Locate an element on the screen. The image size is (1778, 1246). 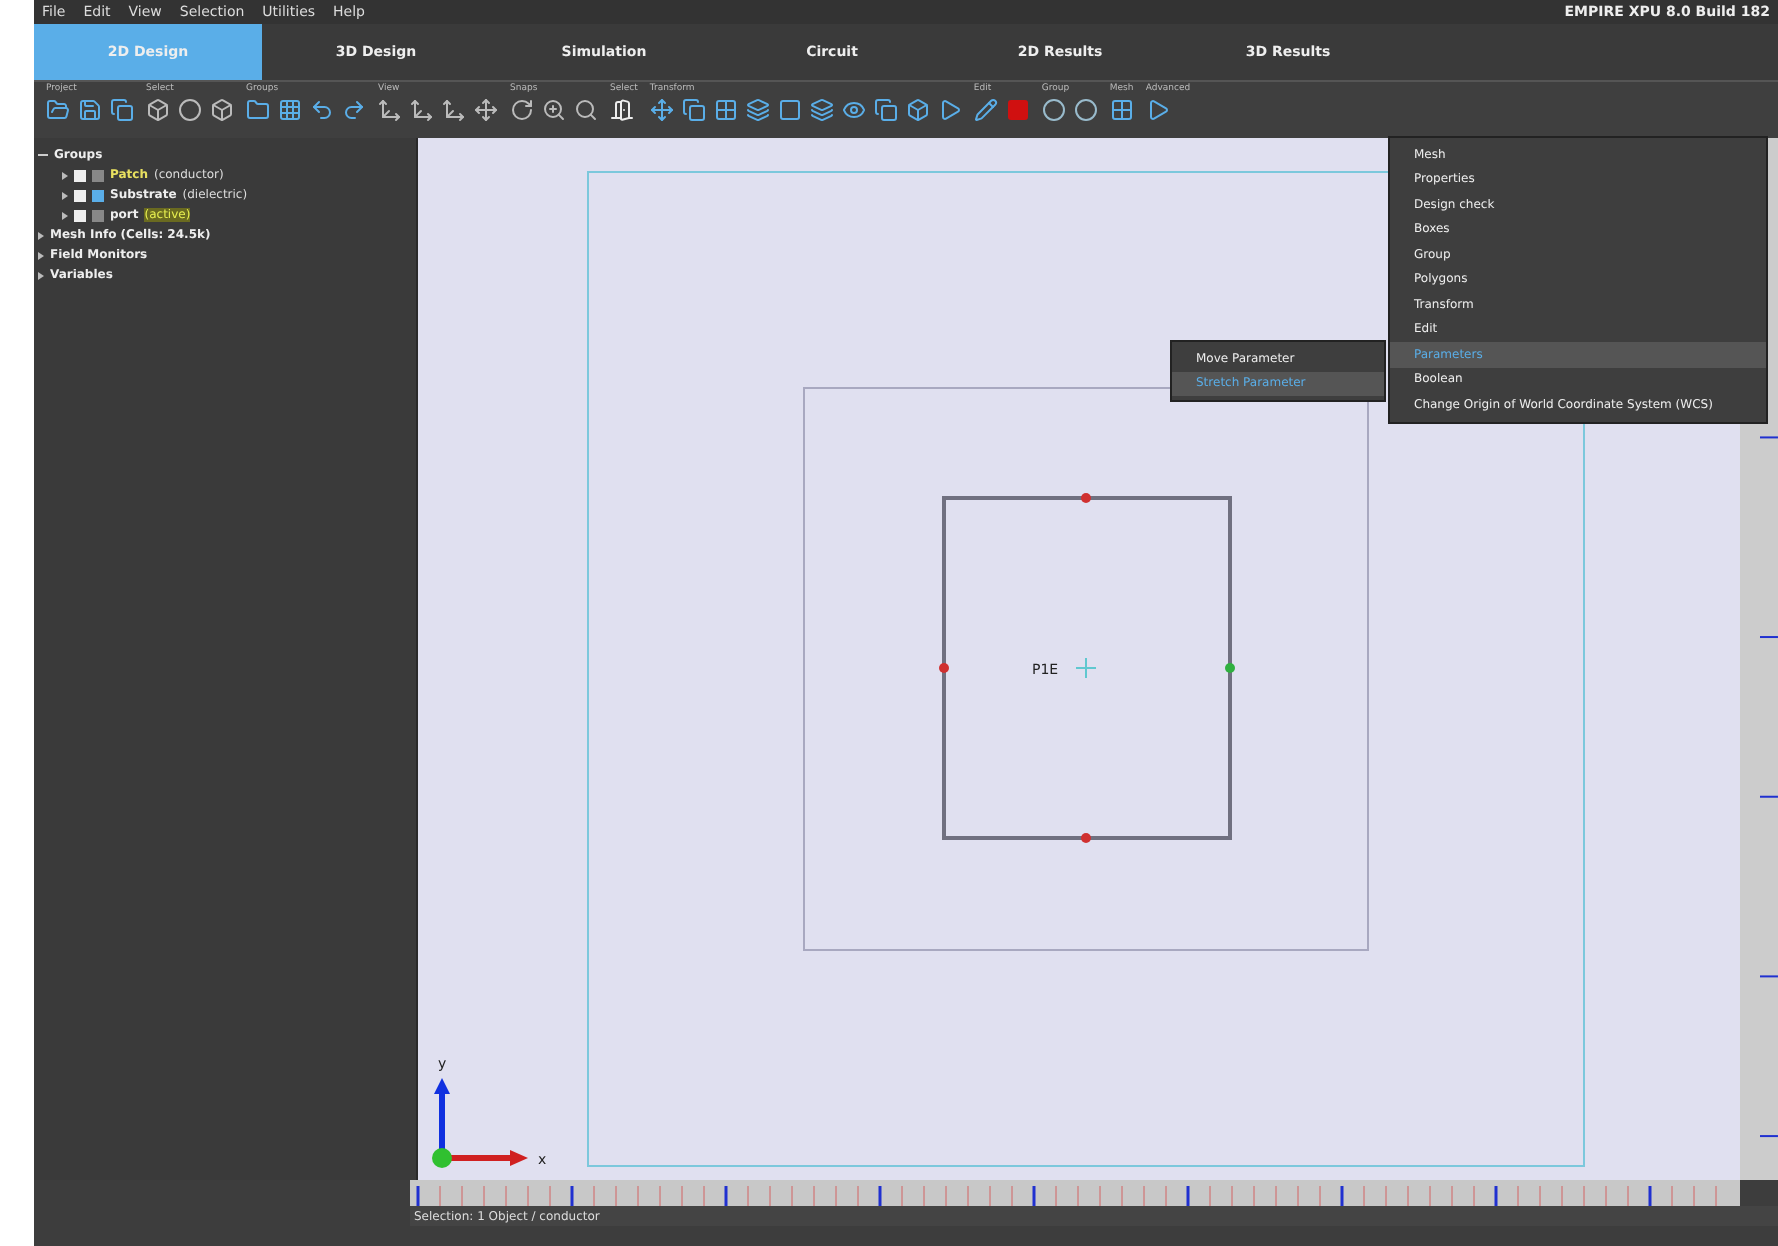
crosshair-icon is located at coordinates (1086, 668).